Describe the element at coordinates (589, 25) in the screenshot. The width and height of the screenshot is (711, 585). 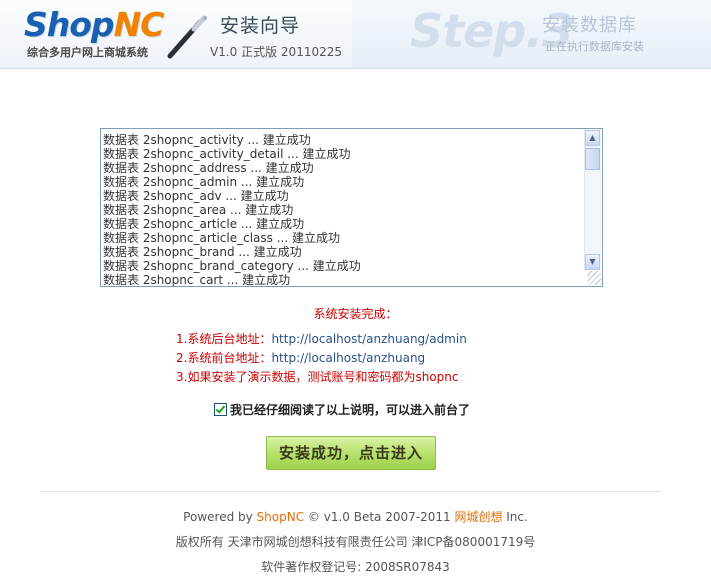
I see `step-title: 安装数据库` at that location.